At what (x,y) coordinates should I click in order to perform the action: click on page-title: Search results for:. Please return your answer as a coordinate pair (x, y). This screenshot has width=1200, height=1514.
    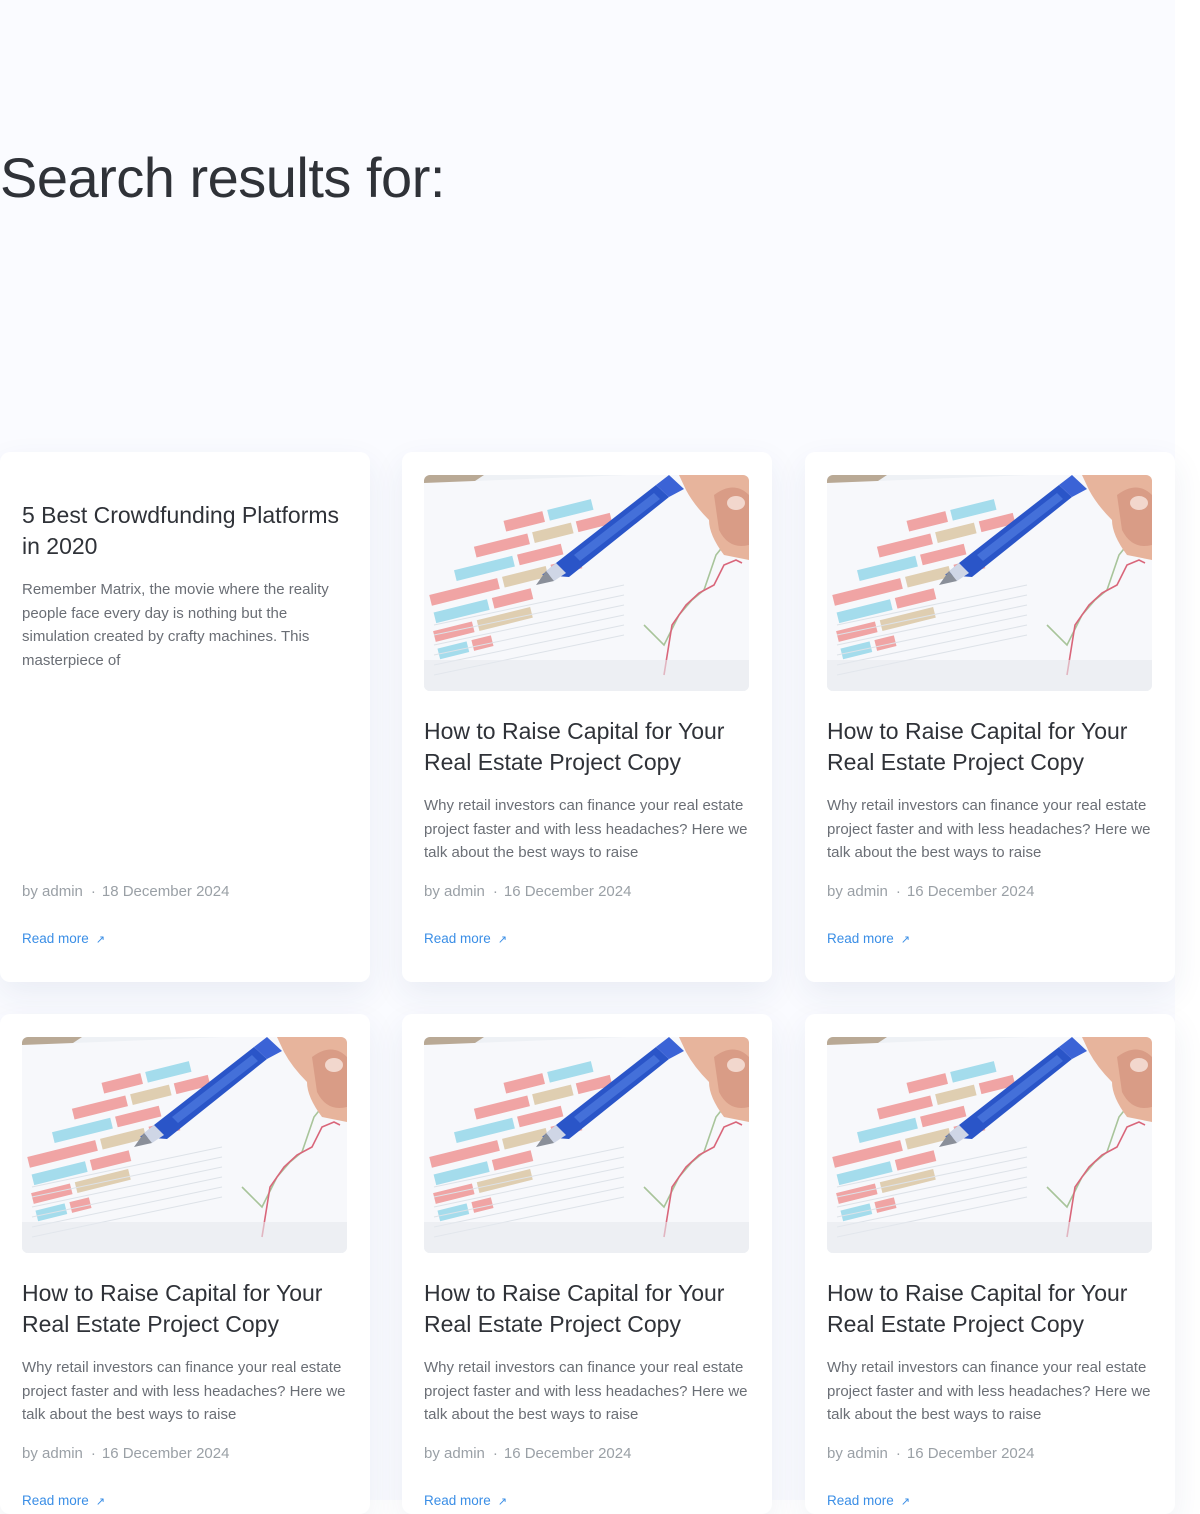
    Looking at the image, I should click on (222, 177).